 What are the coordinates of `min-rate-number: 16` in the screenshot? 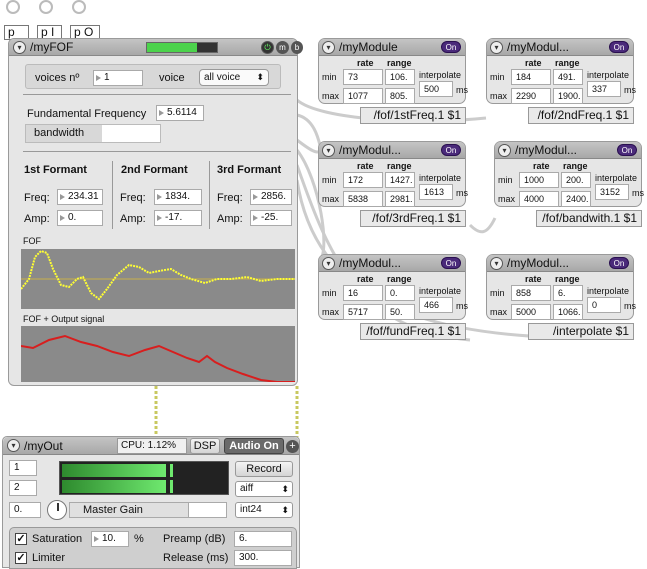 It's located at (363, 293).